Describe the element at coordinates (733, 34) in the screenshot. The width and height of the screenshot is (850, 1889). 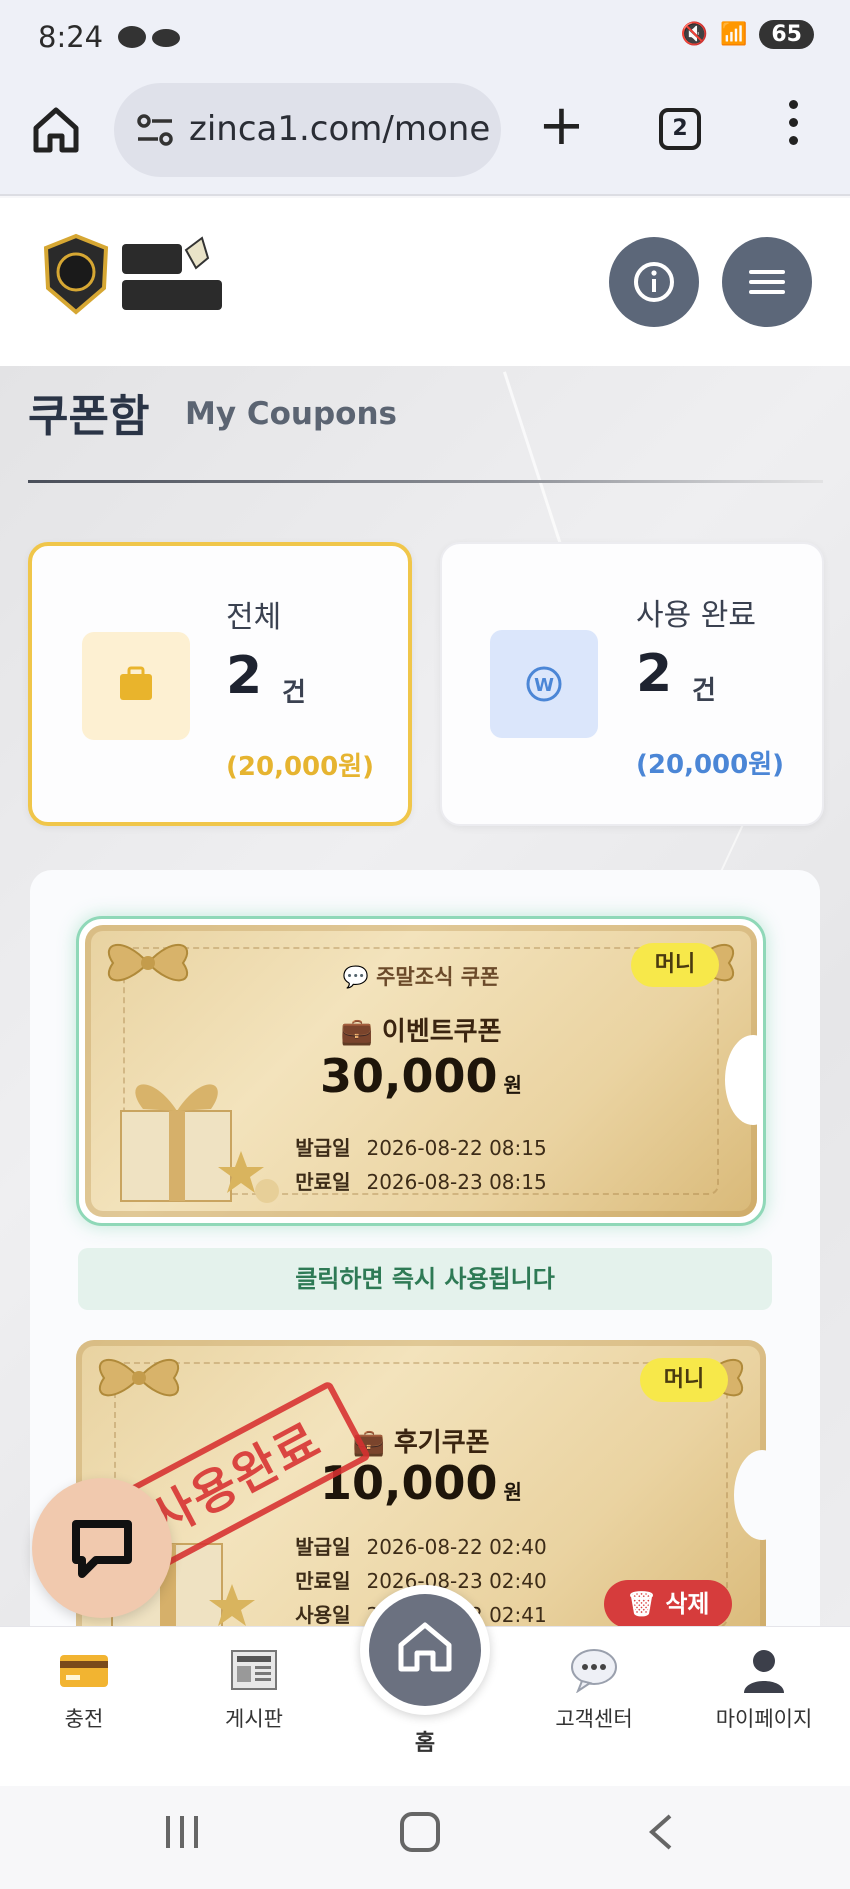
I see `wifi-icon: 📶` at that location.